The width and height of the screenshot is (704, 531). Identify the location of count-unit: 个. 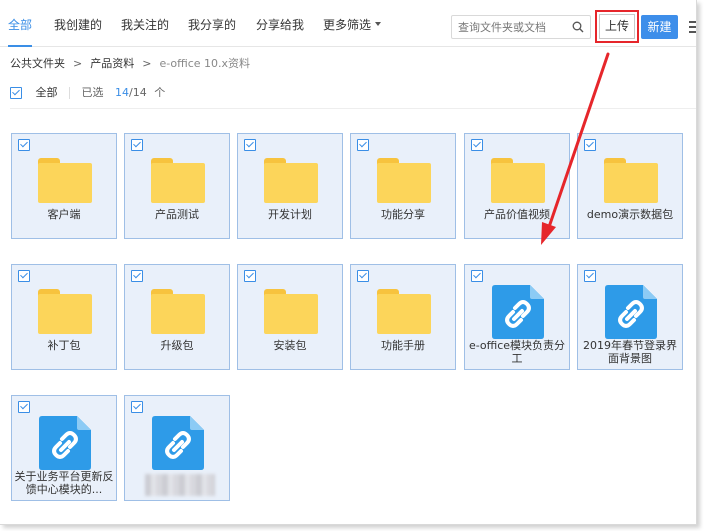
(160, 92).